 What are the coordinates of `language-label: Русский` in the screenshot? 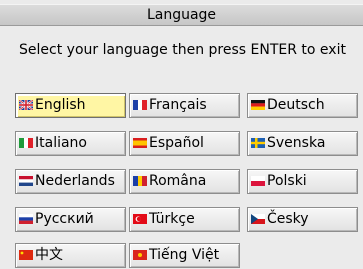 It's located at (64, 219).